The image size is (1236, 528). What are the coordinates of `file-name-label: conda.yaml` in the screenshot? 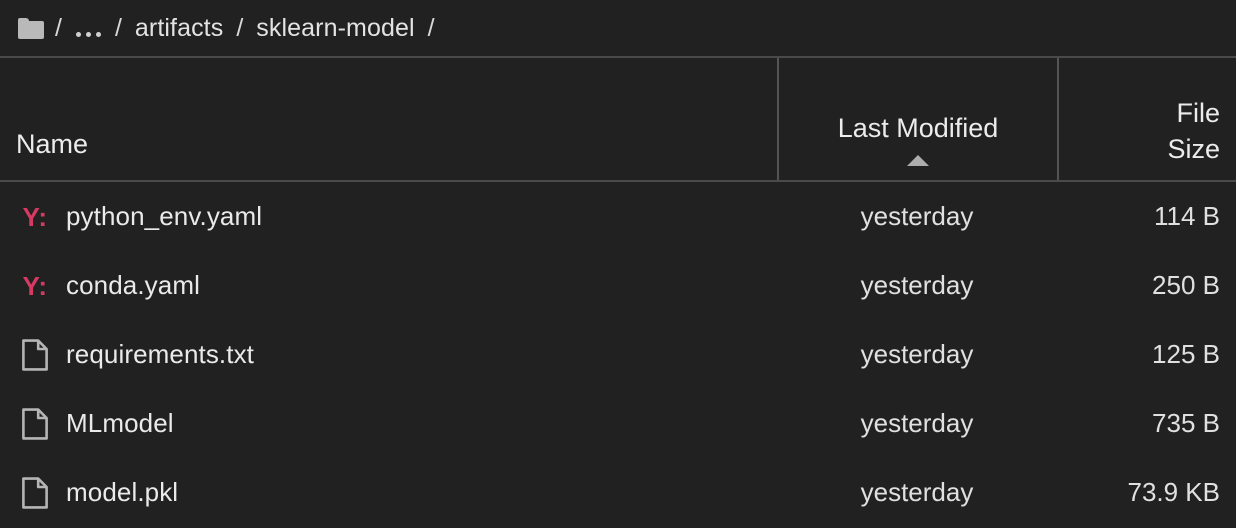 It's located at (133, 285).